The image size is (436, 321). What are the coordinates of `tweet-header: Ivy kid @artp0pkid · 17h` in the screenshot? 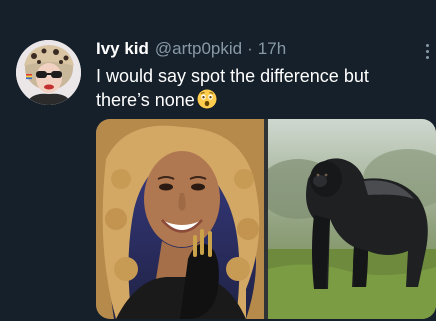 It's located at (191, 49).